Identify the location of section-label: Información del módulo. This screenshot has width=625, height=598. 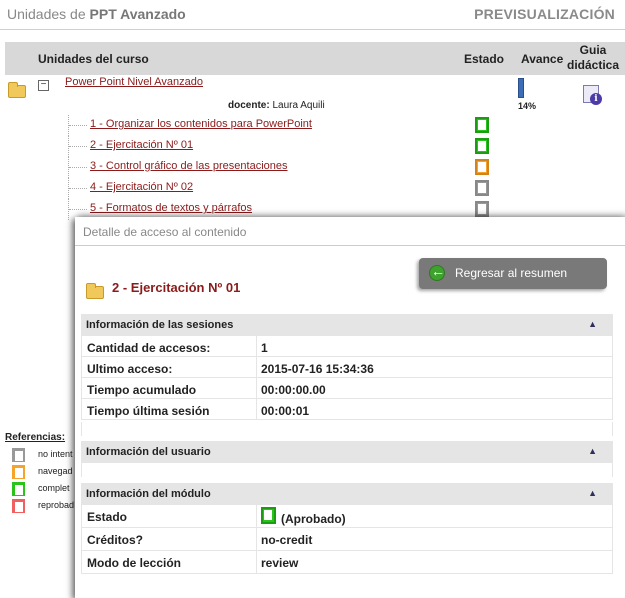
(148, 494).